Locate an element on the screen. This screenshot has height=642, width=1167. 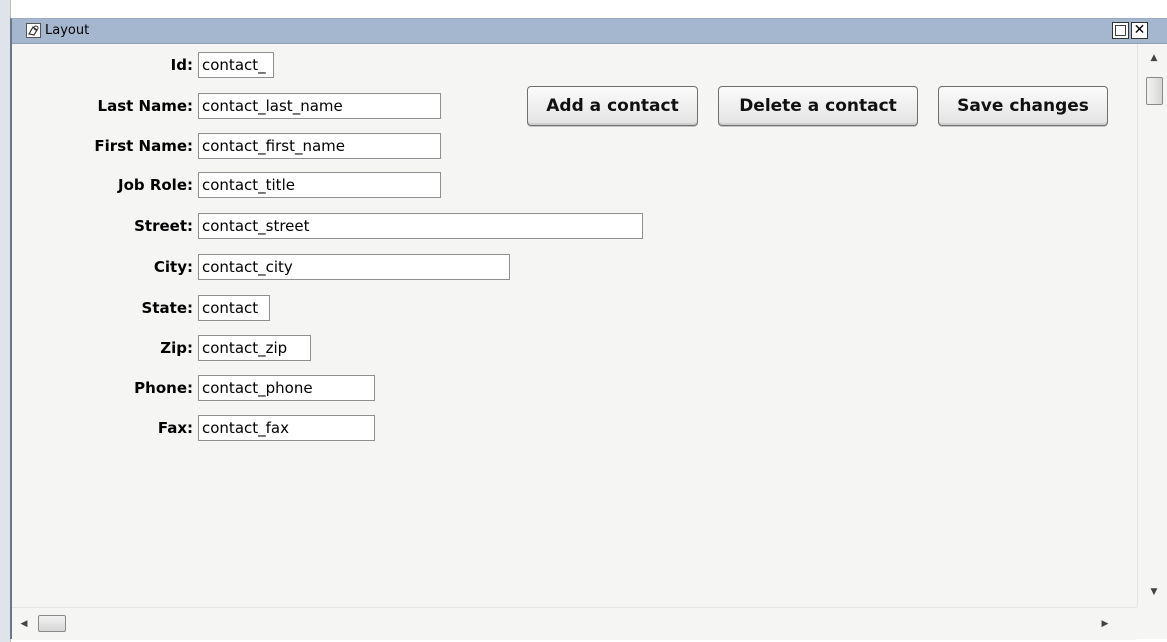
scroll-up-icon: ▲ is located at coordinates (1152, 58).